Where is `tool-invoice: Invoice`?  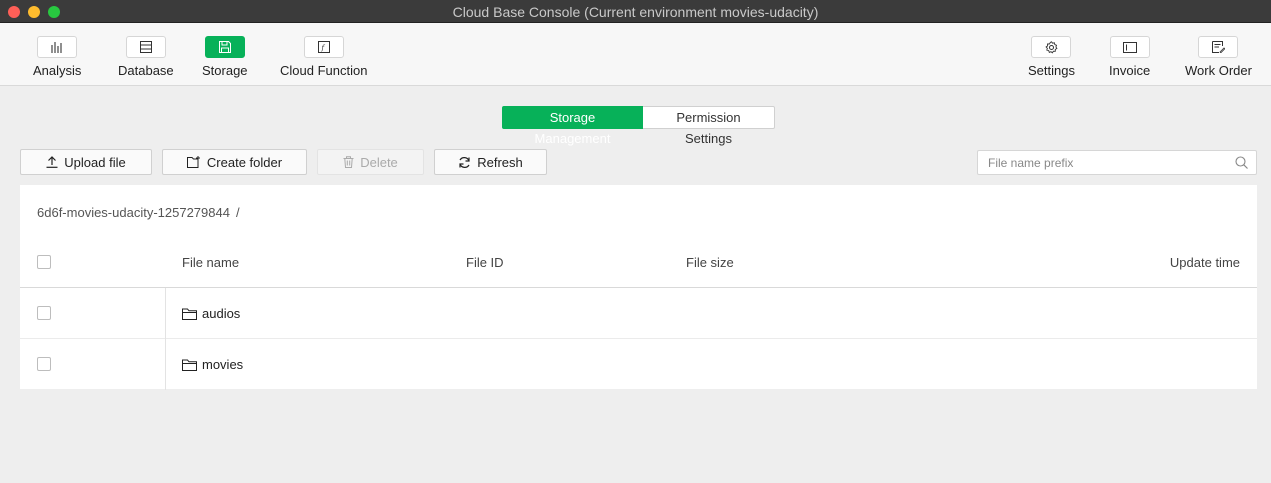
tool-invoice: Invoice is located at coordinates (1129, 57).